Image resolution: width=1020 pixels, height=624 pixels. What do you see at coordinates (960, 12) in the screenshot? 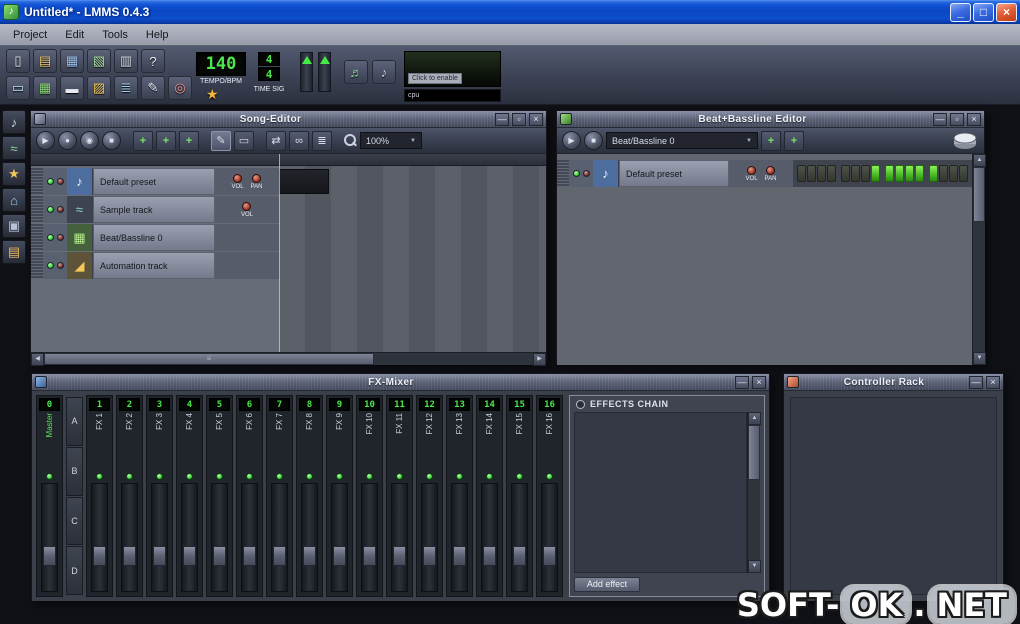
I see `window-minimize-button: _` at bounding box center [960, 12].